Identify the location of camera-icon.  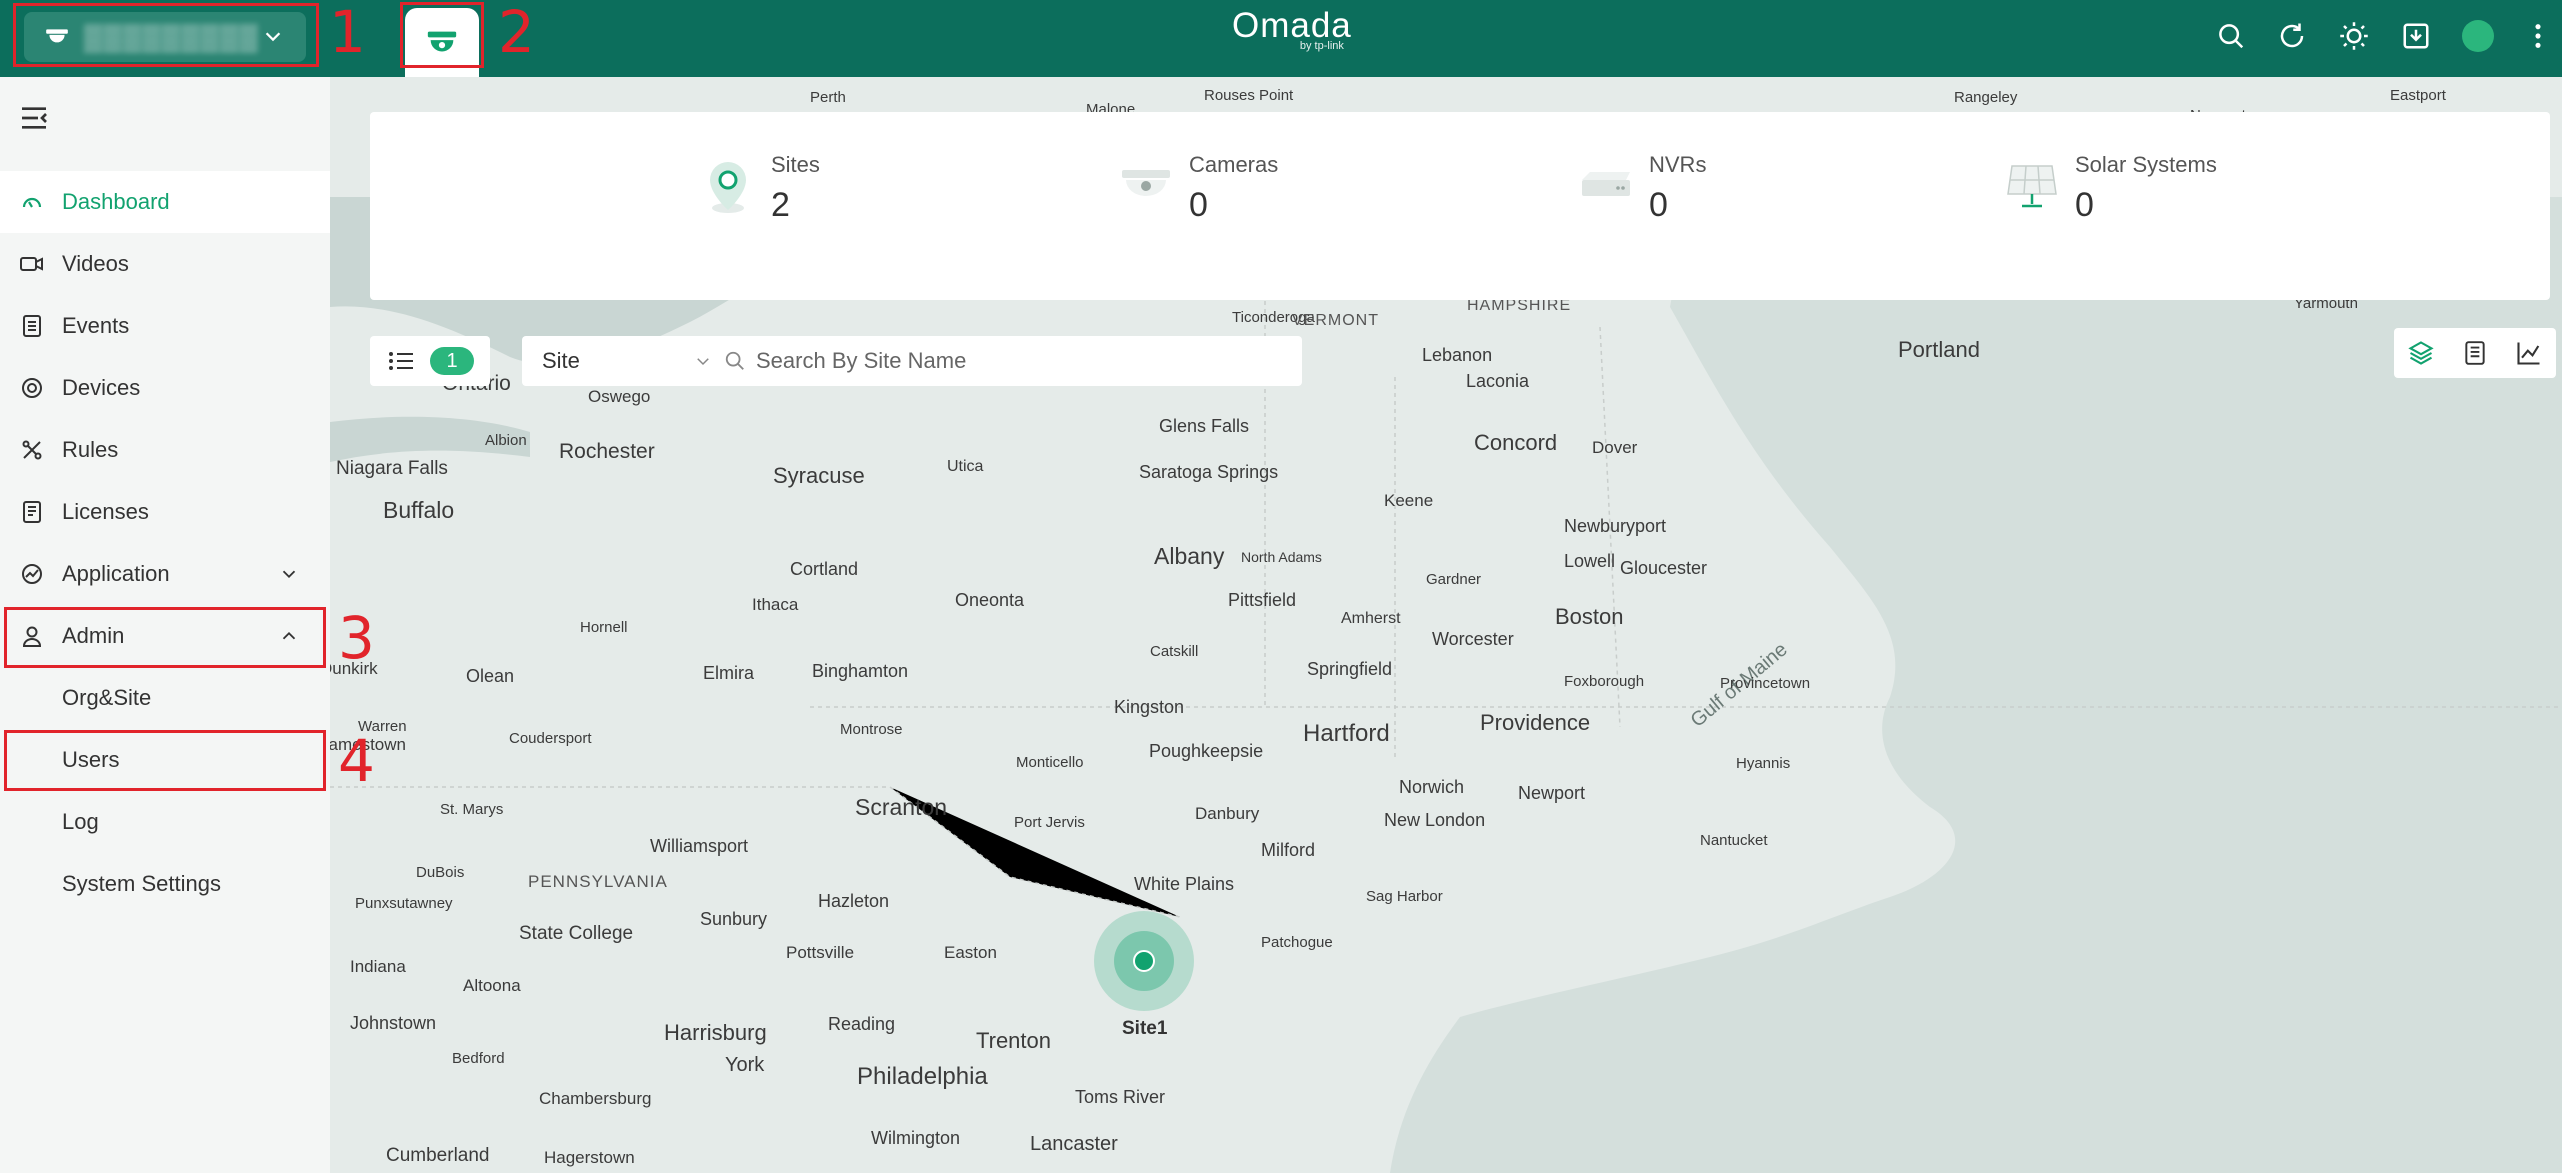
(1146, 186).